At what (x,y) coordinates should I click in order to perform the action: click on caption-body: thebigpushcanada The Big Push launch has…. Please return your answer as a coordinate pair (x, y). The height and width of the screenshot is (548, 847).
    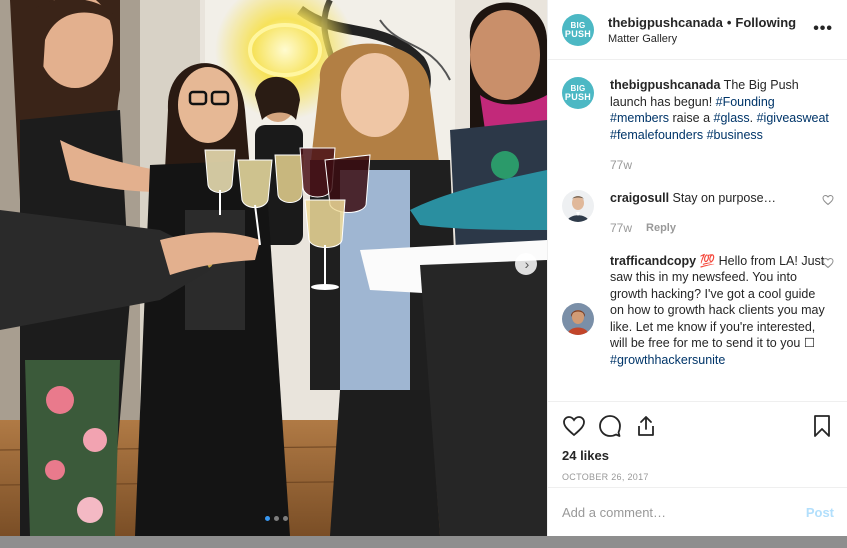
    Looking at the image, I should click on (721, 125).